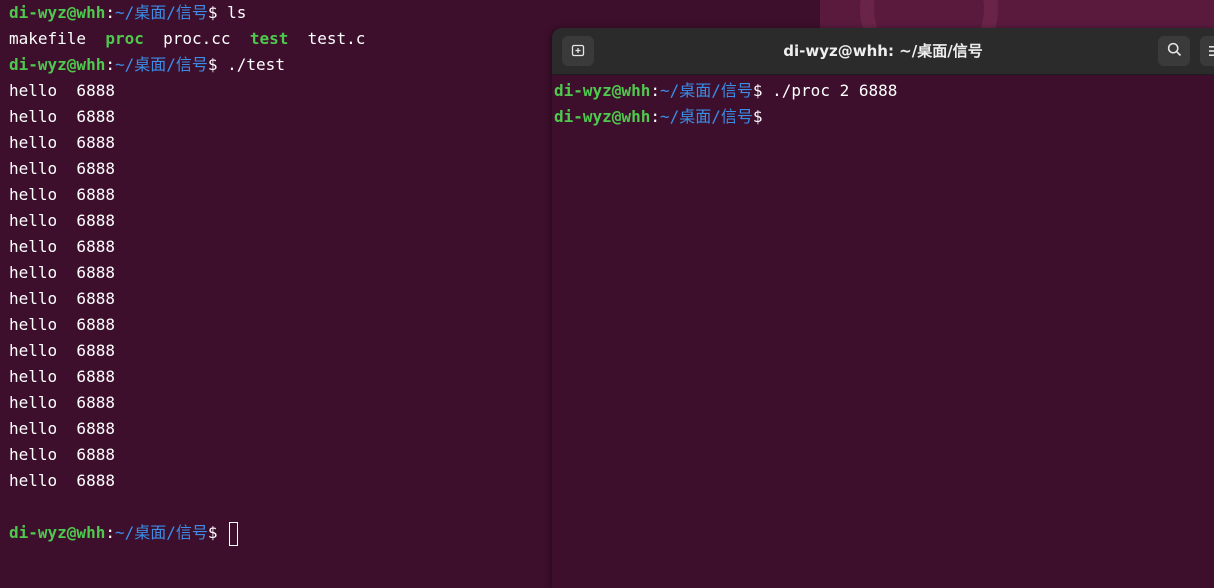 This screenshot has height=588, width=1214. I want to click on prompt-line: di-wyz@whh:~/桌面/信号$ ./proc 2 6888, so click(725, 91).